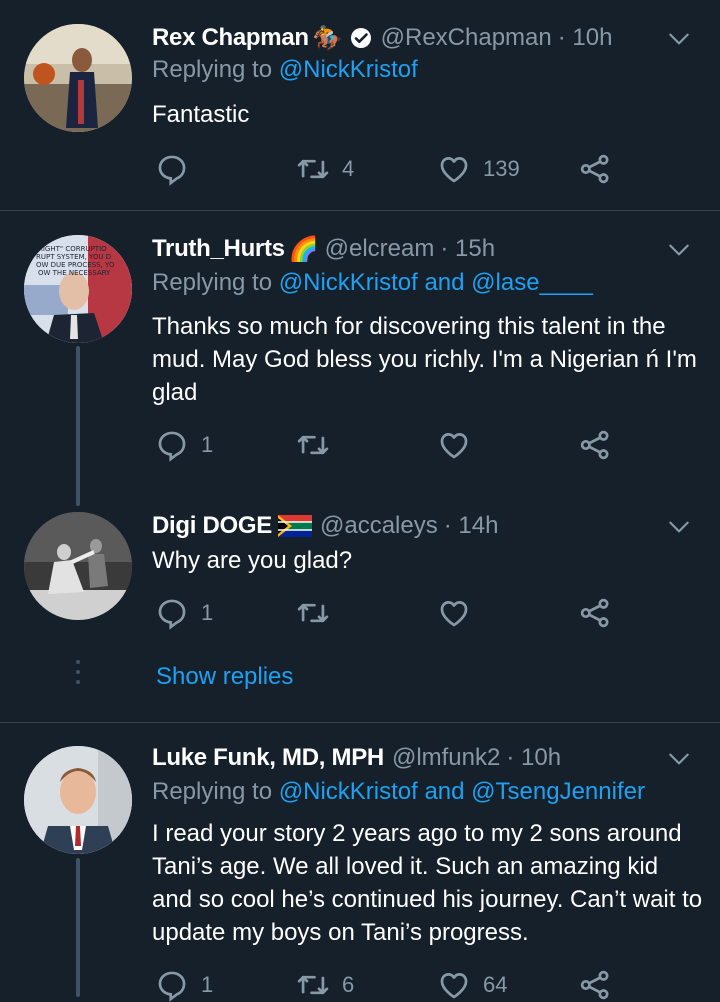 Image resolution: width=720 pixels, height=1002 pixels. I want to click on timestamp: · 15h, so click(467, 249).